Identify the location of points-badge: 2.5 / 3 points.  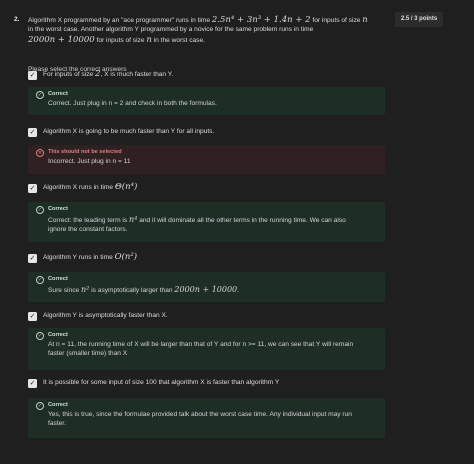
(419, 19).